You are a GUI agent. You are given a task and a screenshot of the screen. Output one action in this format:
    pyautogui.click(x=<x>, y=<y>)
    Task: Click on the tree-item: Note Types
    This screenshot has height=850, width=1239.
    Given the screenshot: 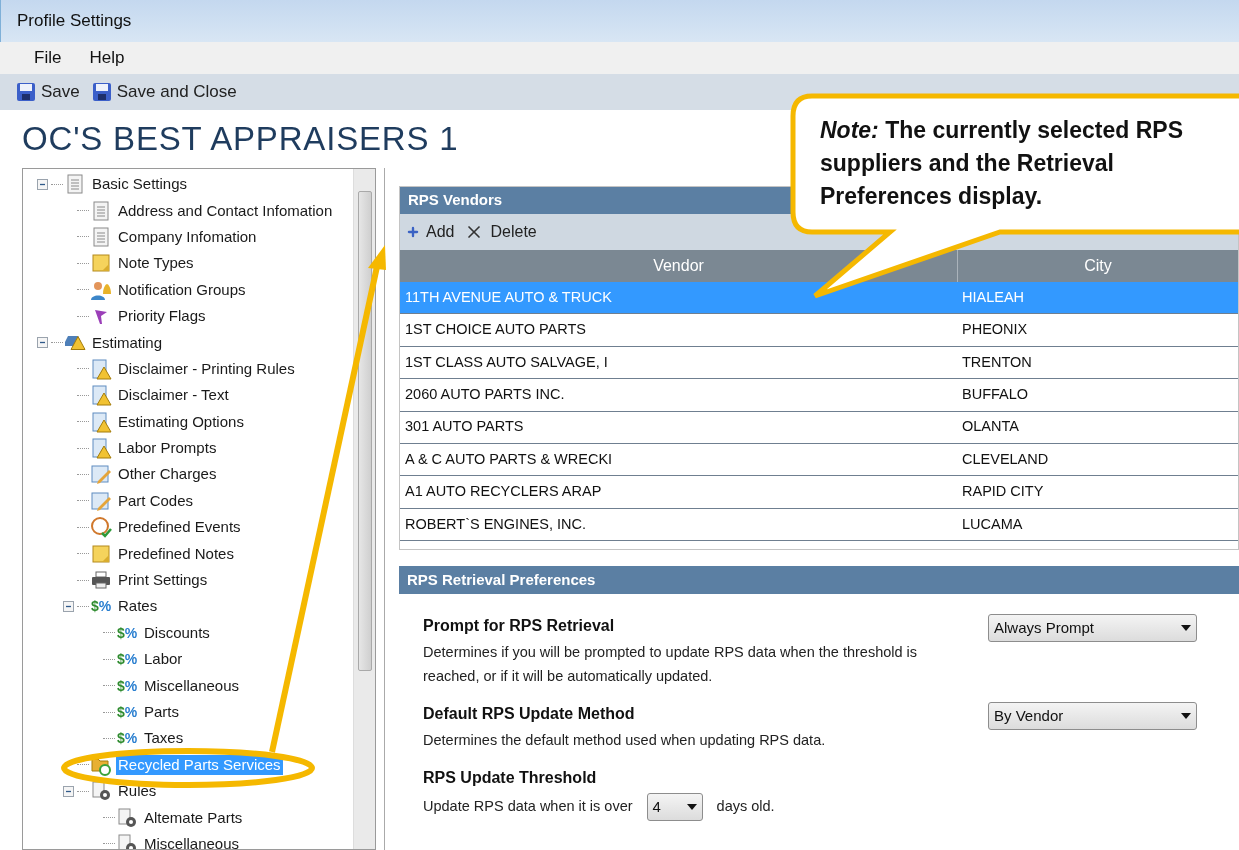 What is the action you would take?
    pyautogui.click(x=156, y=263)
    